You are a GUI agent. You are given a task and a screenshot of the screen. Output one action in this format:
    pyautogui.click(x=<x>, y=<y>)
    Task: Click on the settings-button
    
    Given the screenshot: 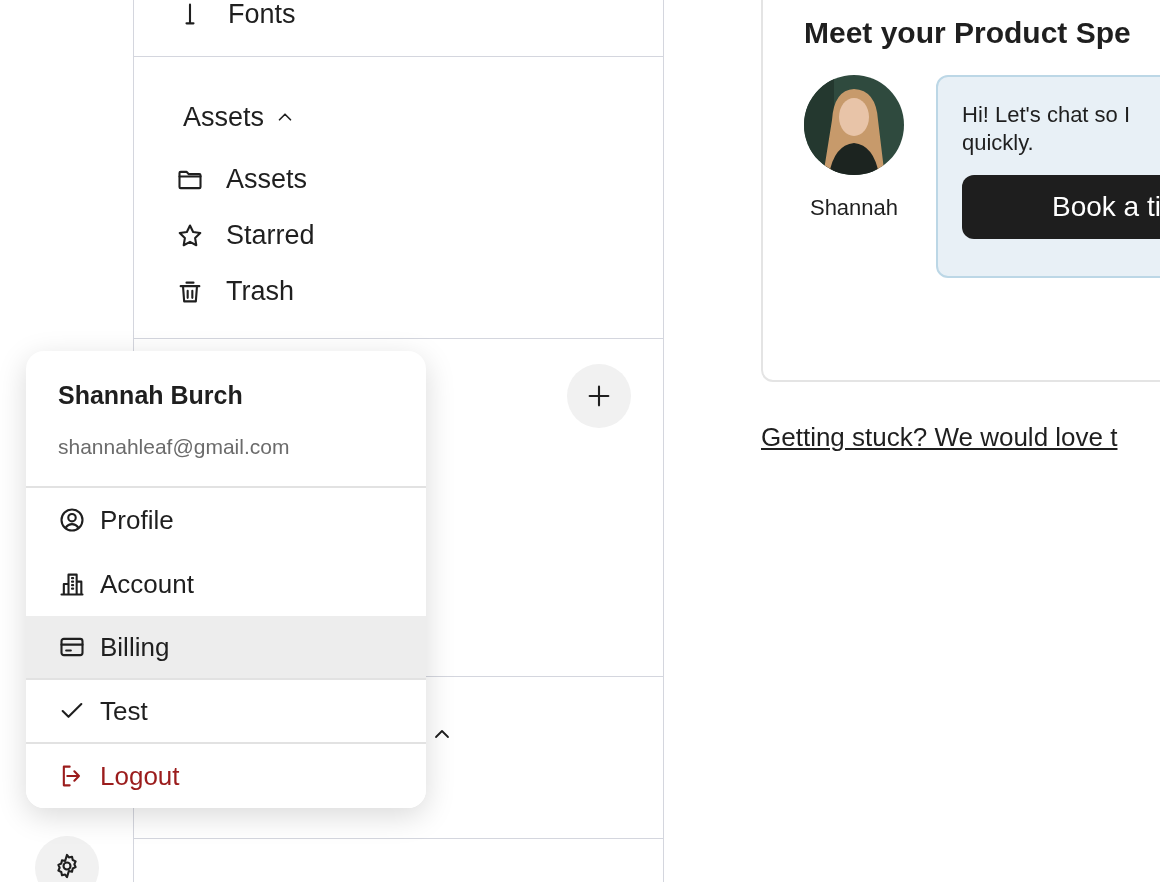 What is the action you would take?
    pyautogui.click(x=66, y=859)
    